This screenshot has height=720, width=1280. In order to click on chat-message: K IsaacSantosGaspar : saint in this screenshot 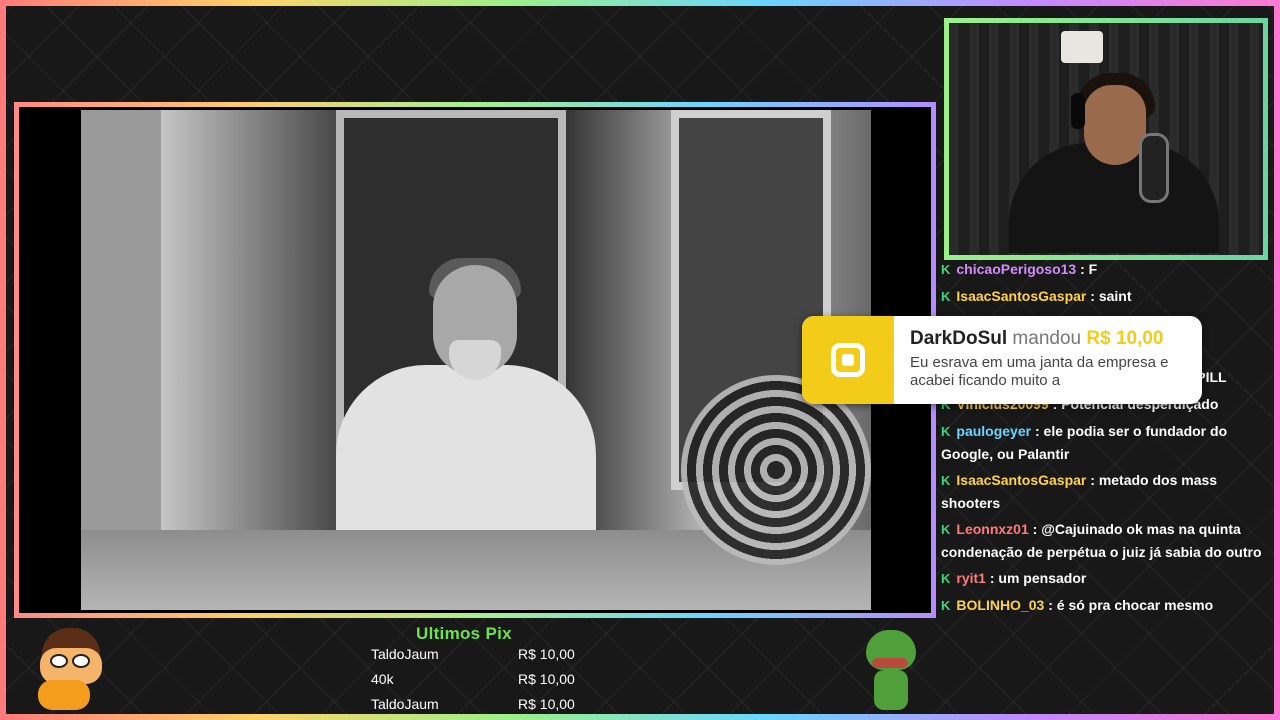, I will do `click(1105, 296)`.